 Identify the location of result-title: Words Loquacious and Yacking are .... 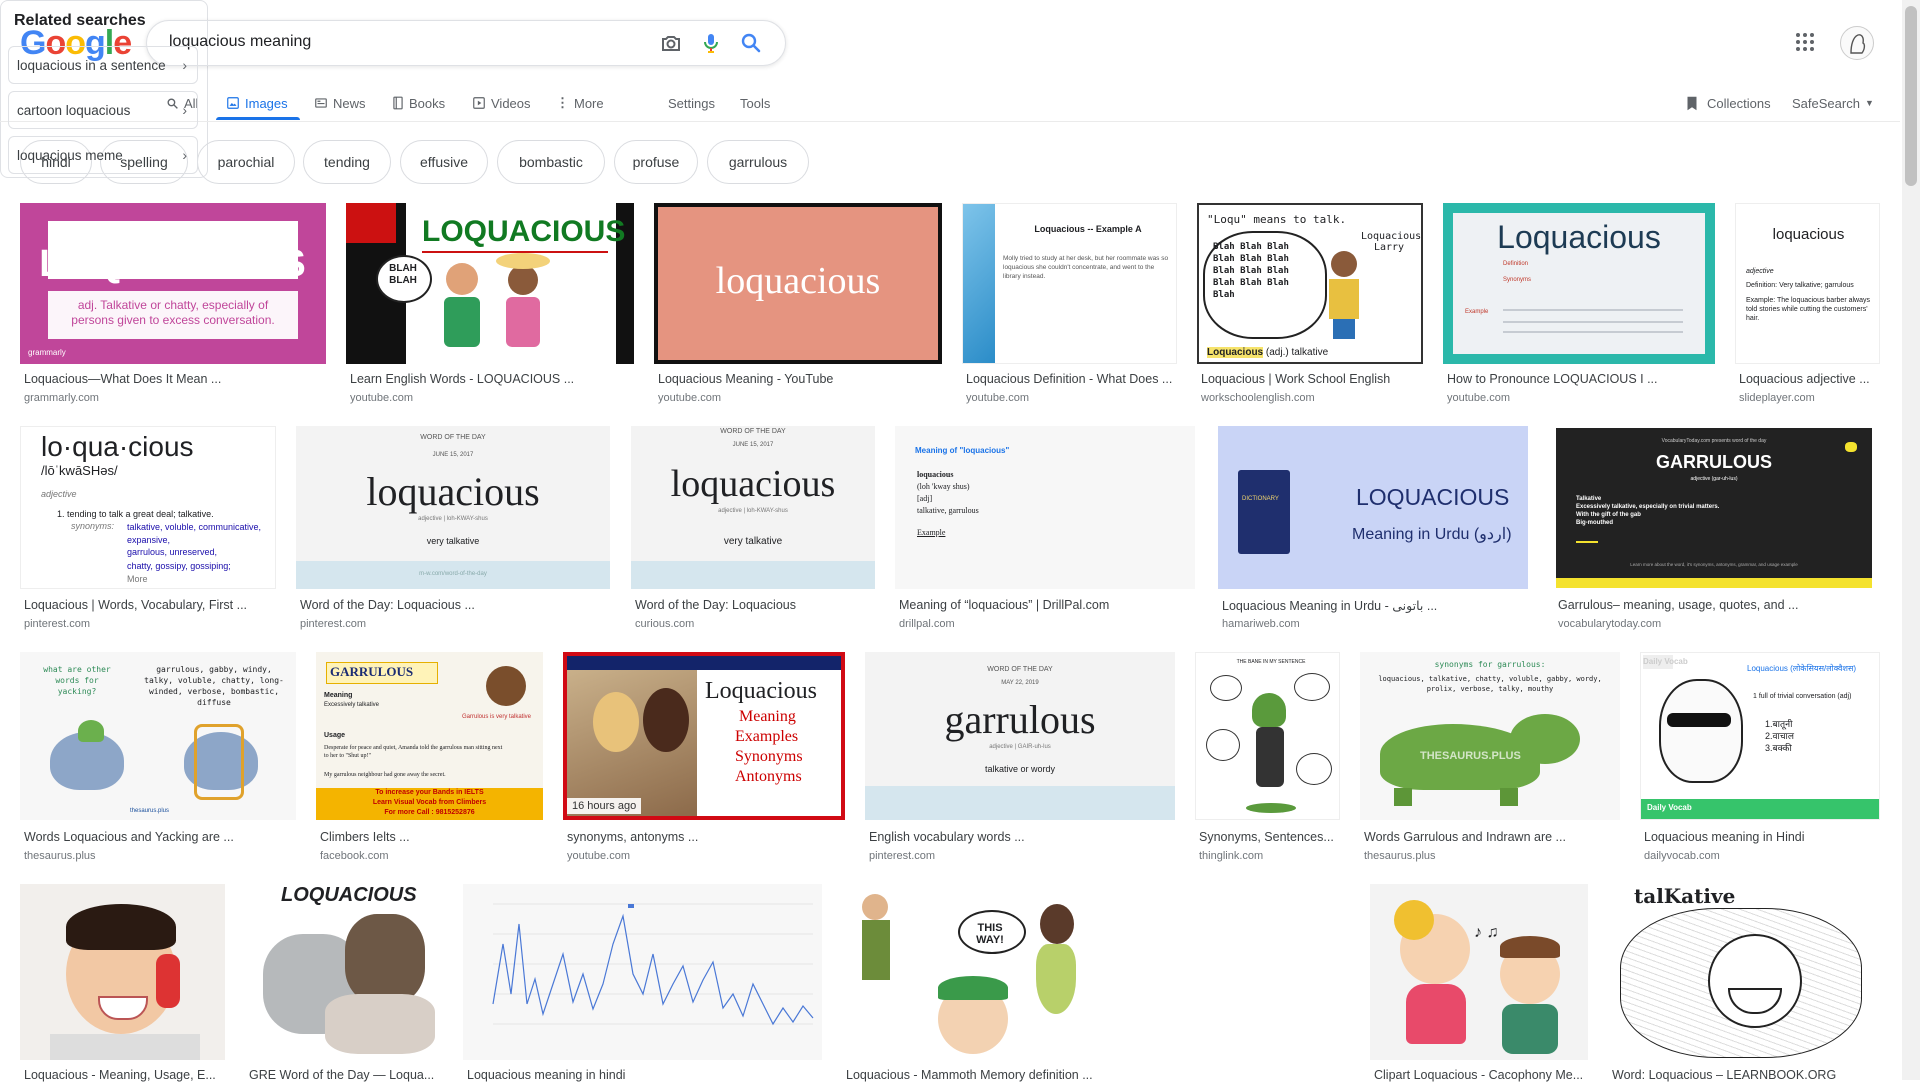
(158, 837).